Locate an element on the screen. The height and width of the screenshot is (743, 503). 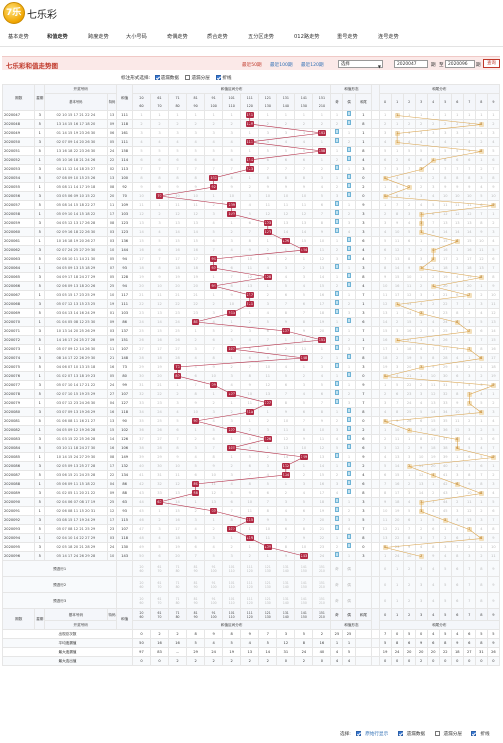
tail-cell: 4 is located at coordinates (385, 412).